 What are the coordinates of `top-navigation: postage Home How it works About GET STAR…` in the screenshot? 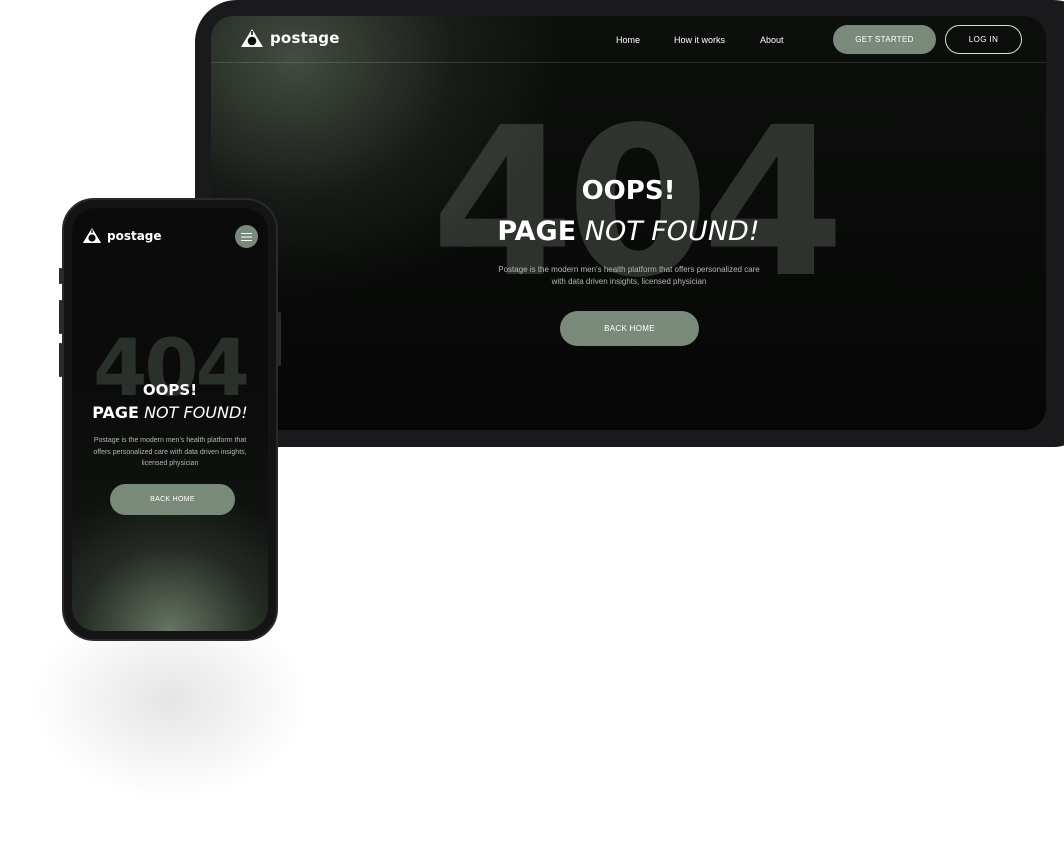 It's located at (628, 39).